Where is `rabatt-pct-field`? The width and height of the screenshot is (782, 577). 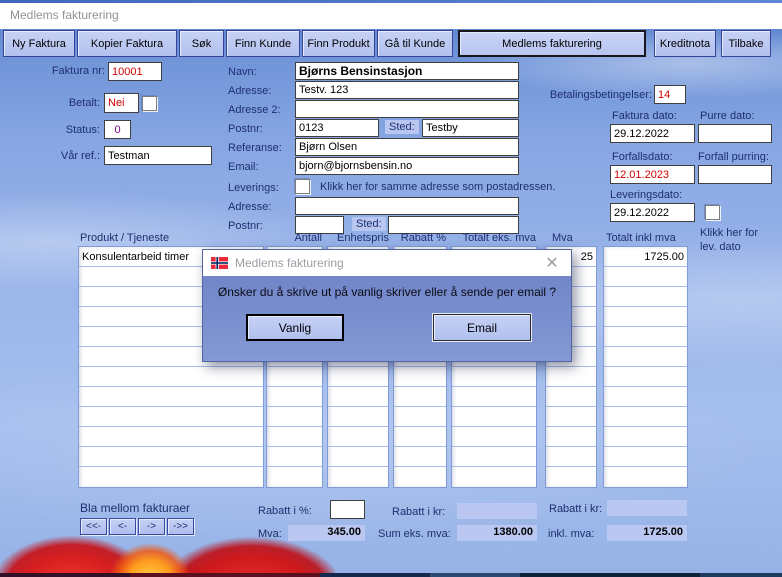
rabatt-pct-field is located at coordinates (347, 509).